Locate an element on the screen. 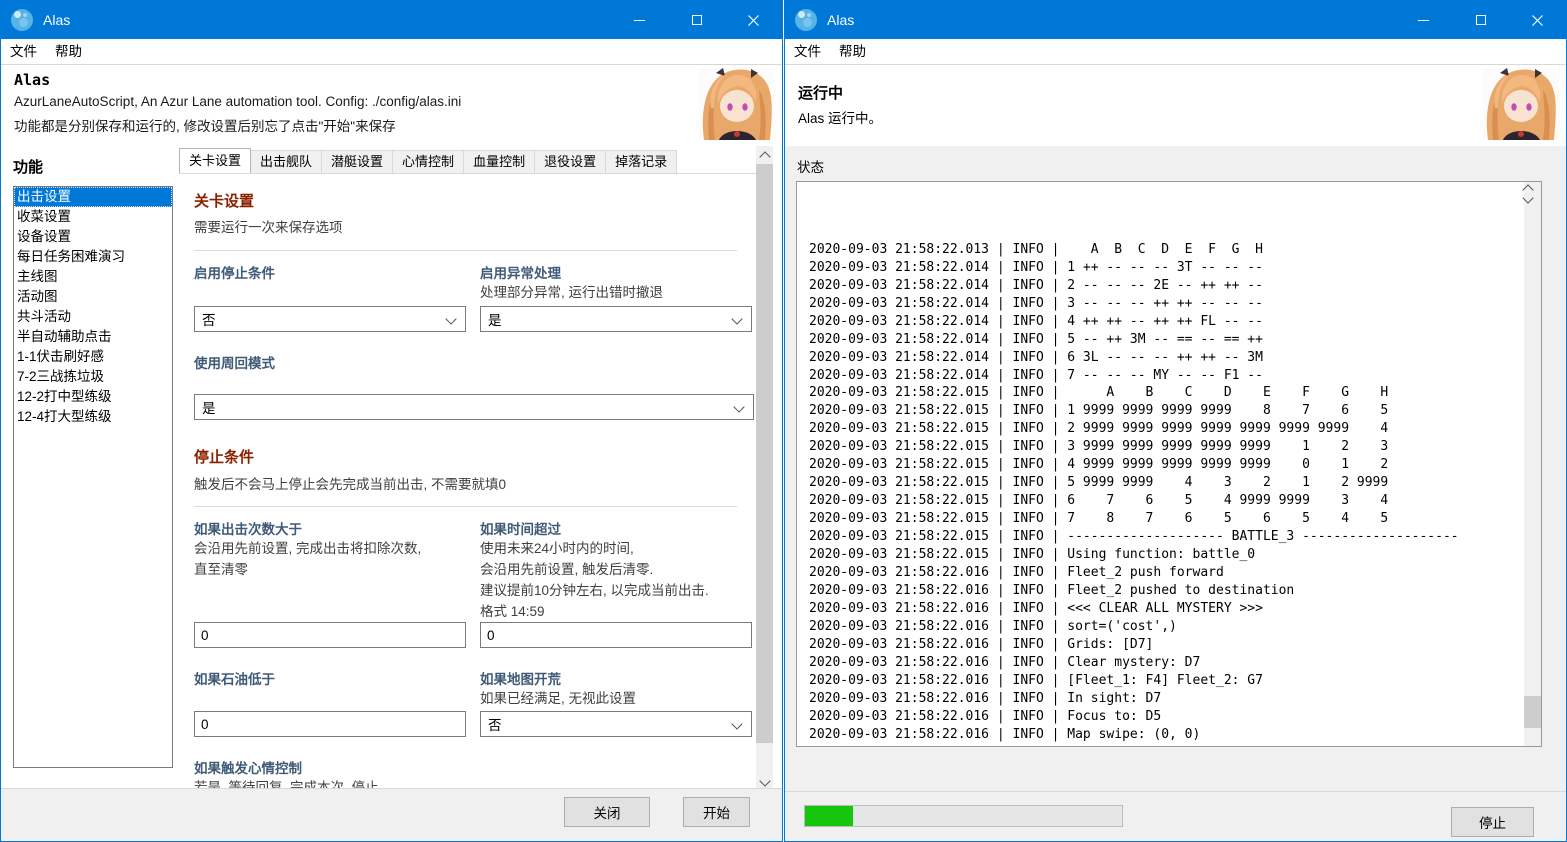  desc-if-map: 如果已经满足, 无视此设置 is located at coordinates (558, 698).